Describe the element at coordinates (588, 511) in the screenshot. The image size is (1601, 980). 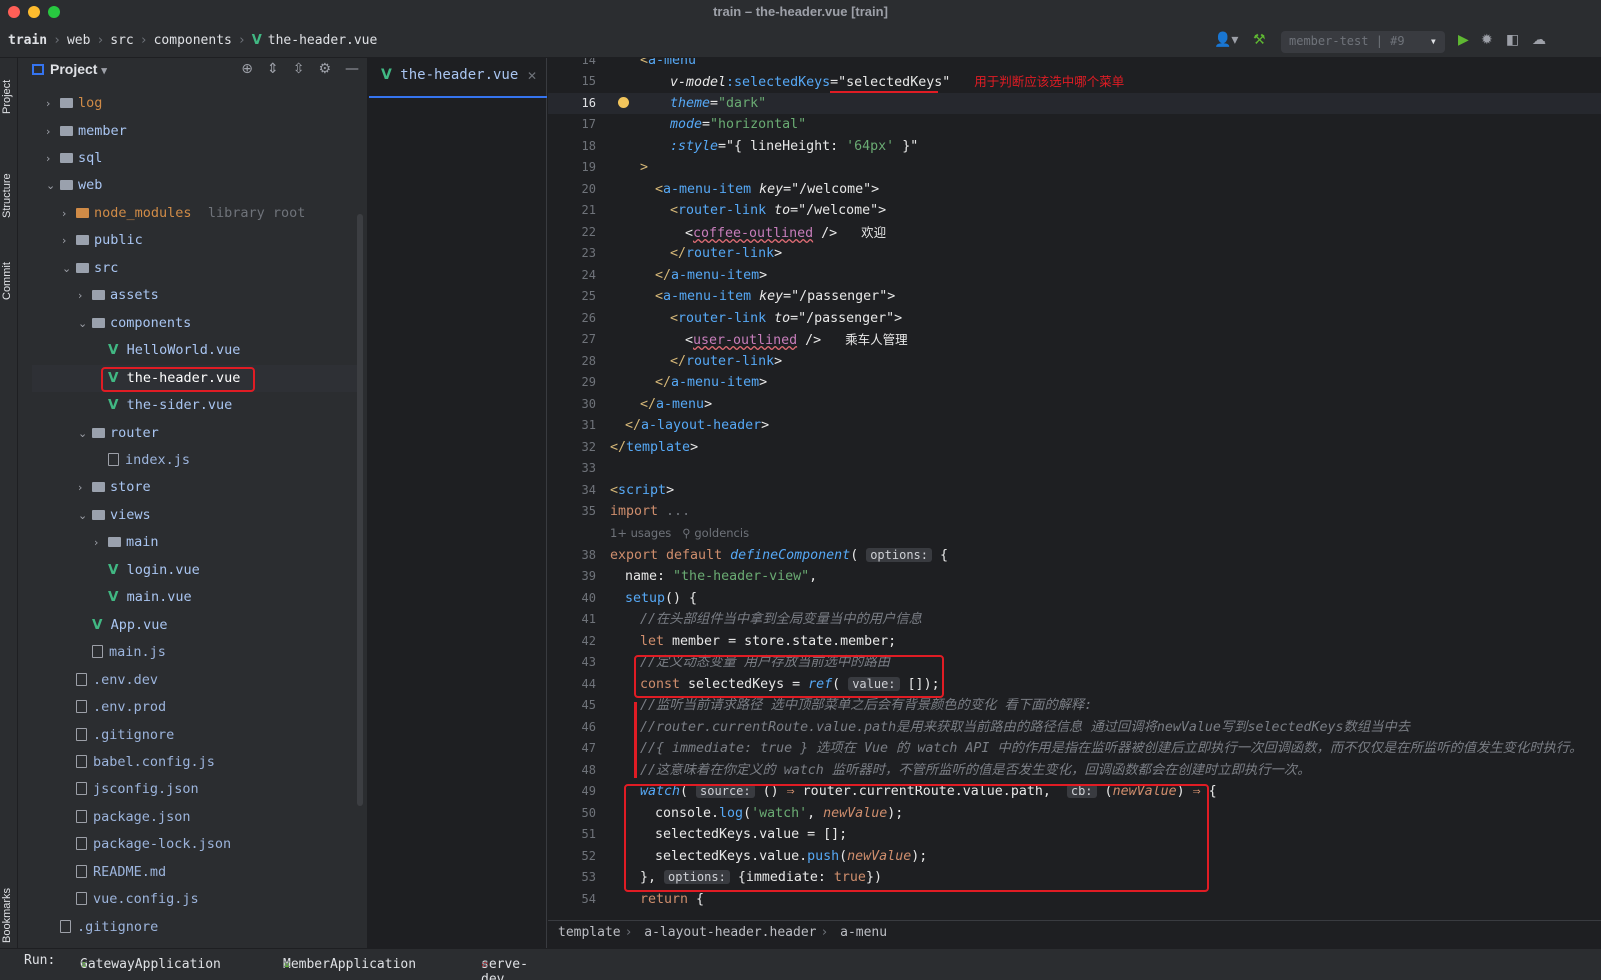
I see `line-number: 35` at that location.